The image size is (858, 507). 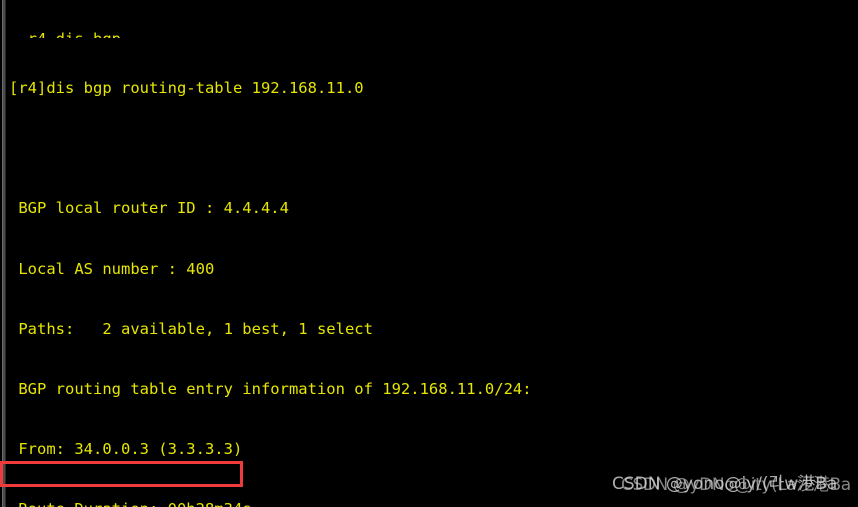 What do you see at coordinates (191, 328) in the screenshot?
I see `terminal-line: Paths: 2 available, 1 best, 1 select` at bounding box center [191, 328].